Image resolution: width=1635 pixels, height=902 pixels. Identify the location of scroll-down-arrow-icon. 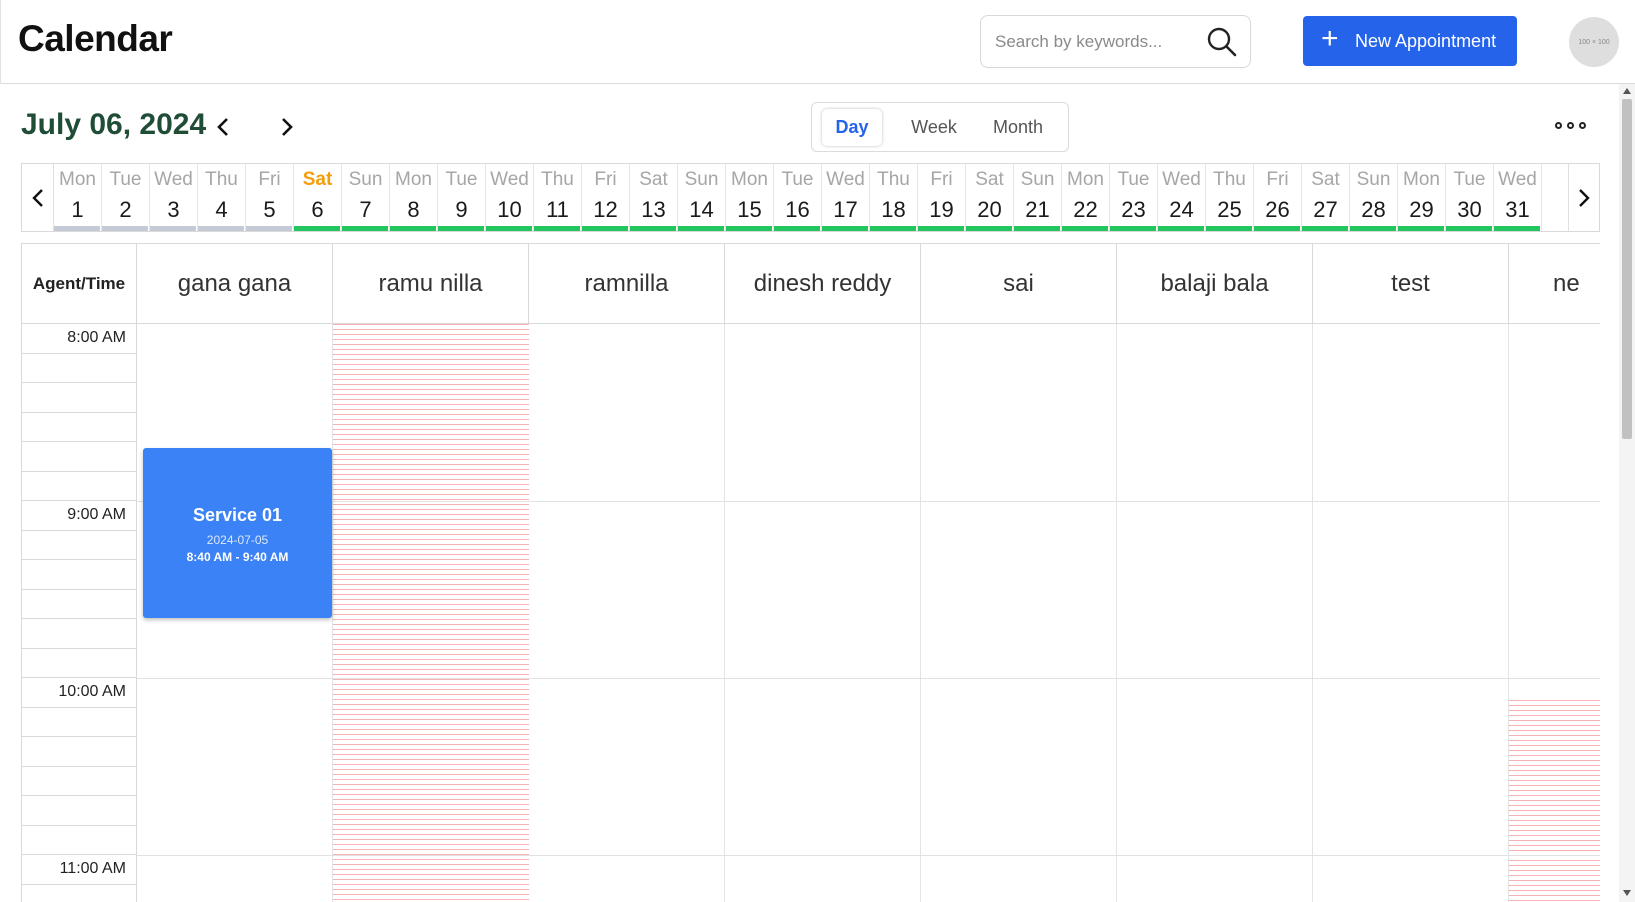
(1627, 893).